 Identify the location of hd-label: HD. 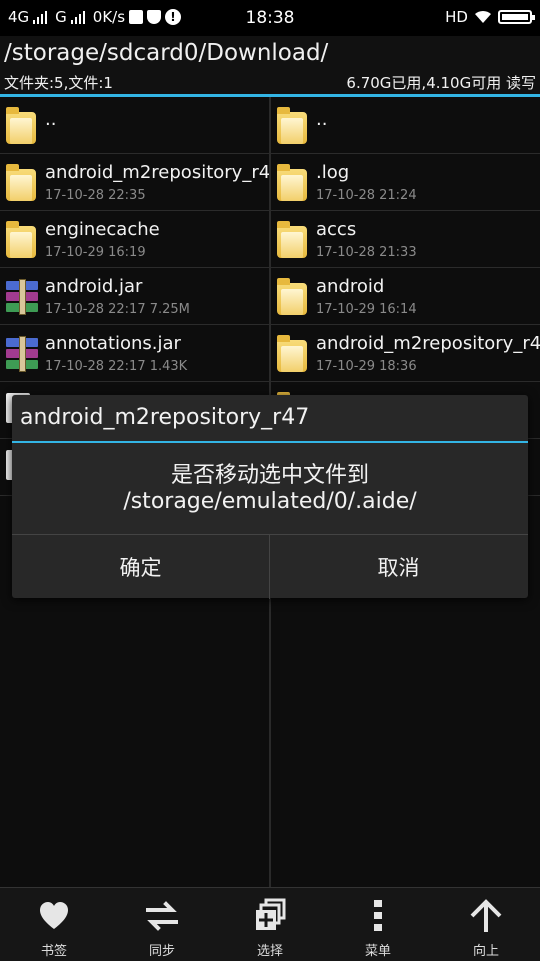
(456, 17).